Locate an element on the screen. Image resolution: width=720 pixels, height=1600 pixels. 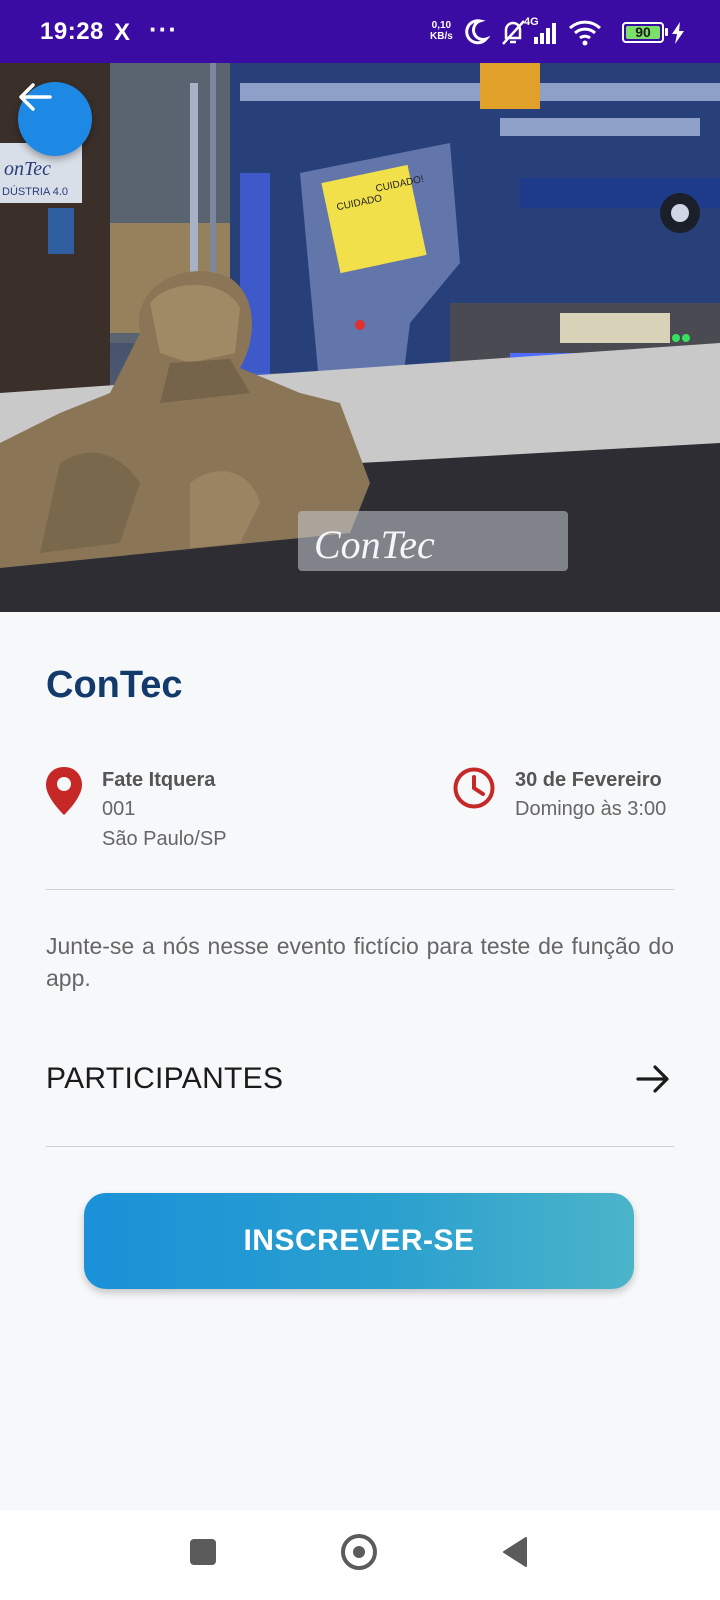
network-speed: 0,10 KB/s is located at coordinates (441, 31).